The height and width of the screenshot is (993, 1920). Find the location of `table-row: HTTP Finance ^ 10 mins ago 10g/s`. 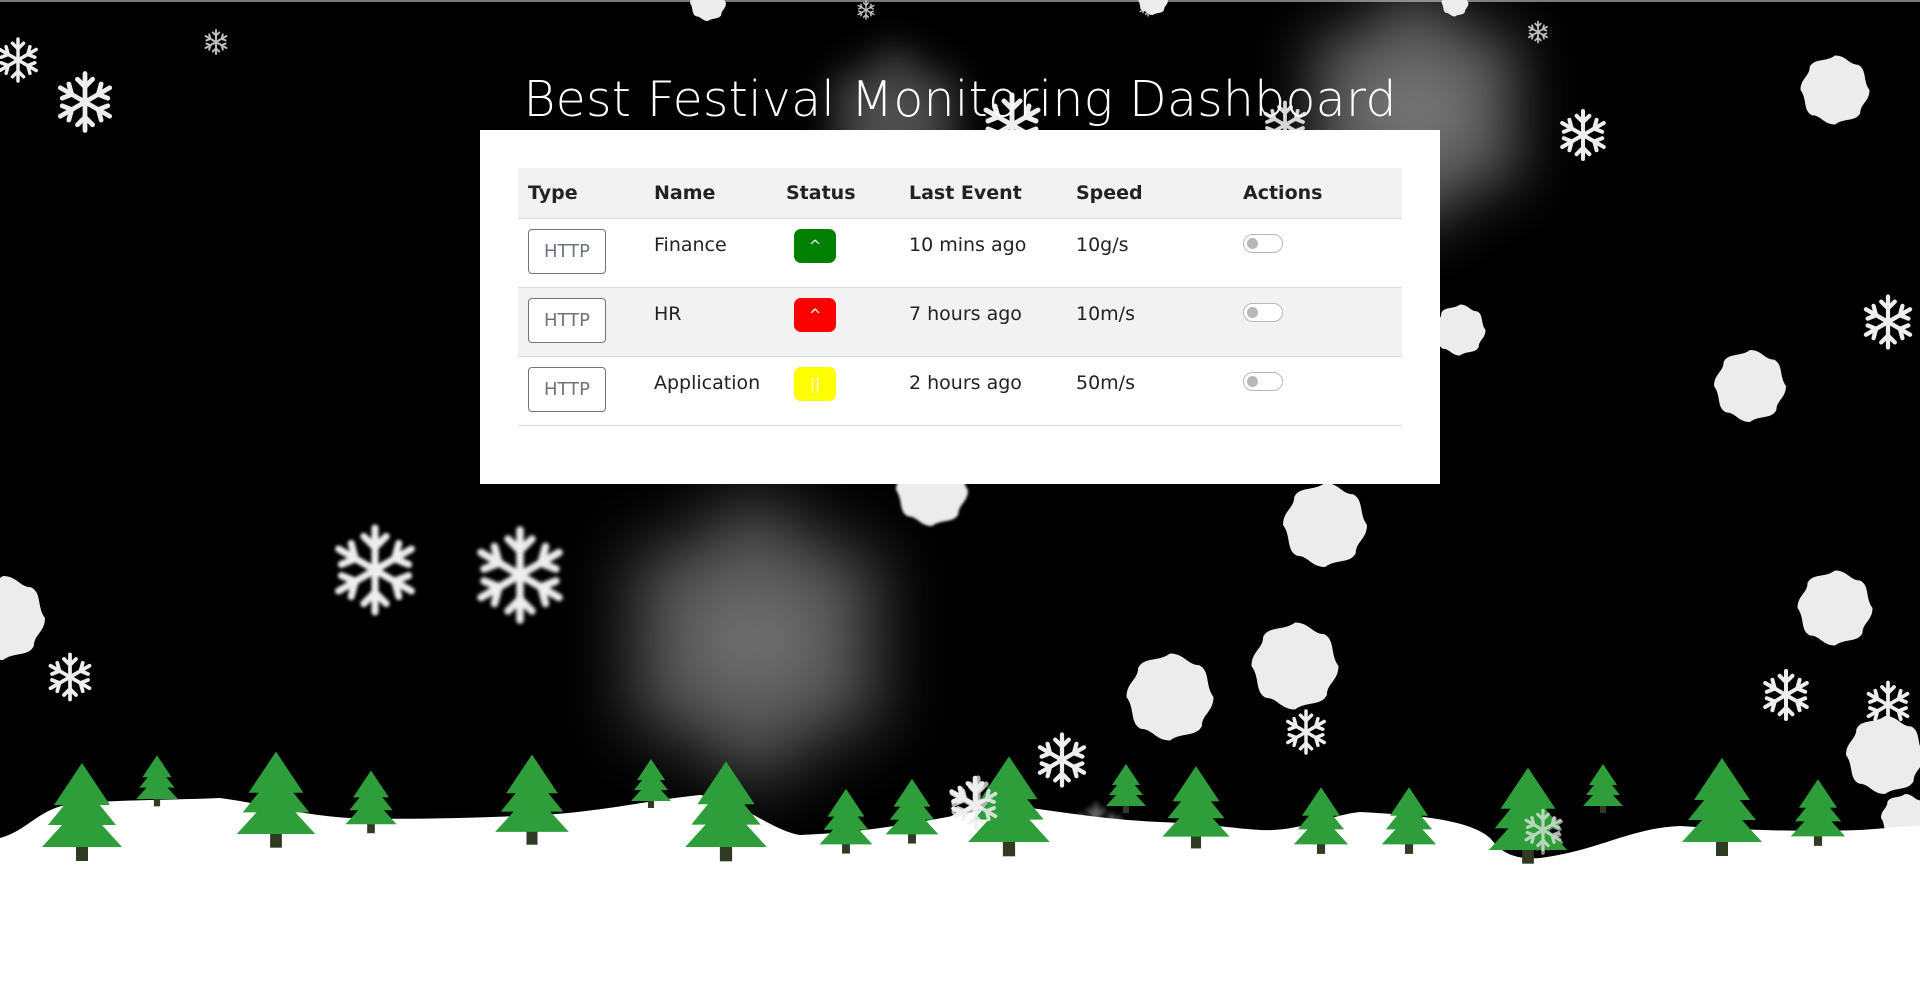

table-row: HTTP Finance ^ 10 mins ago 10g/s is located at coordinates (960, 253).